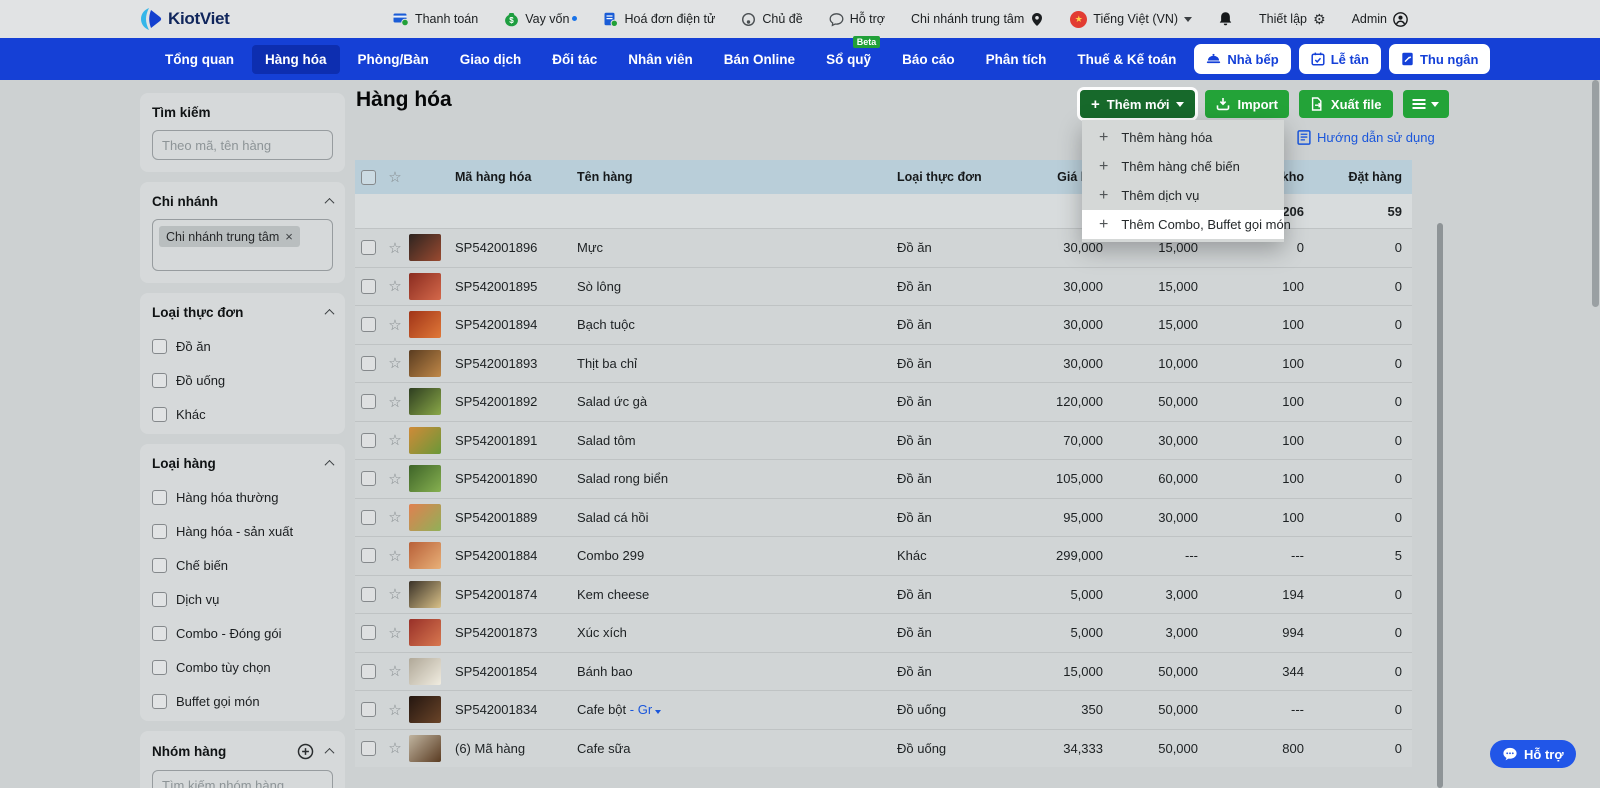  I want to click on select-all-checkbox, so click(368, 177).